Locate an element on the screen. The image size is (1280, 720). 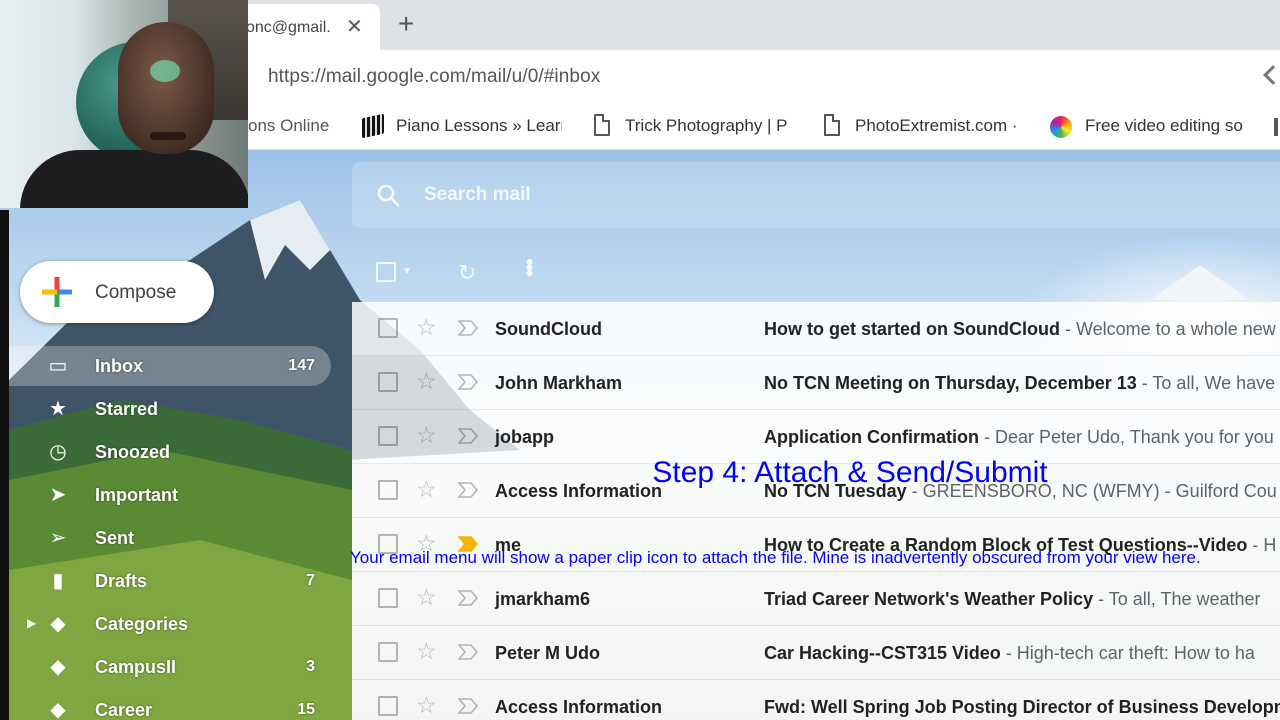
piano-icon is located at coordinates (373, 126).